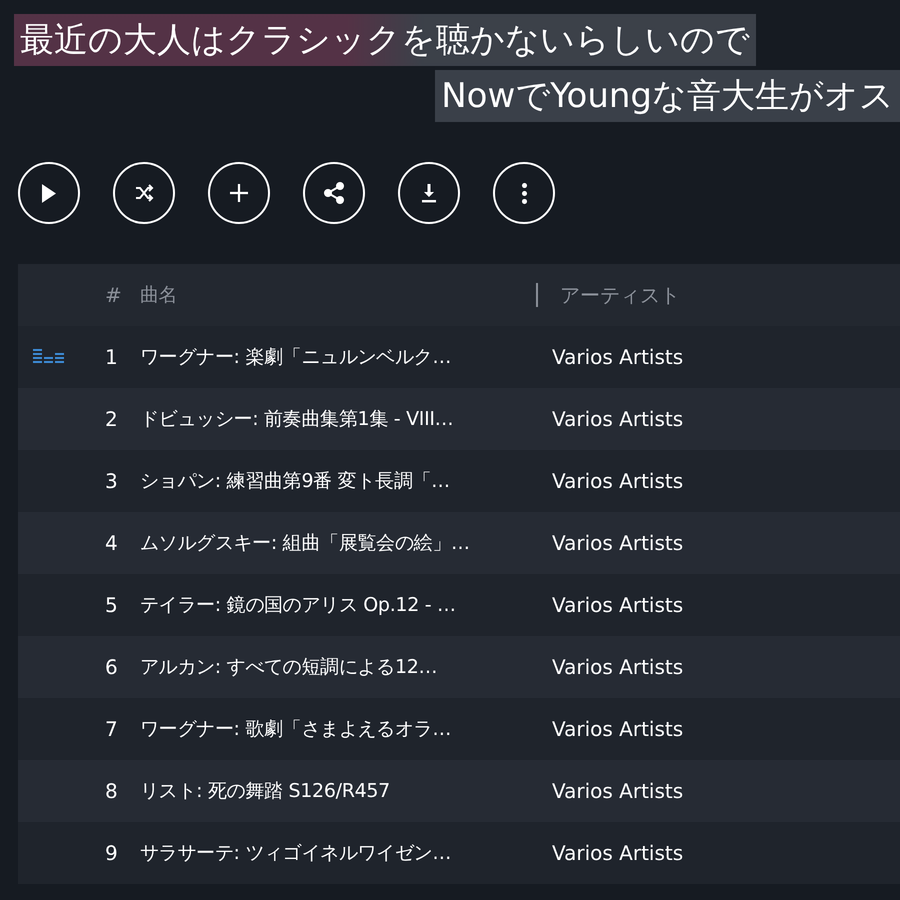 The height and width of the screenshot is (900, 900). I want to click on add-button, so click(239, 193).